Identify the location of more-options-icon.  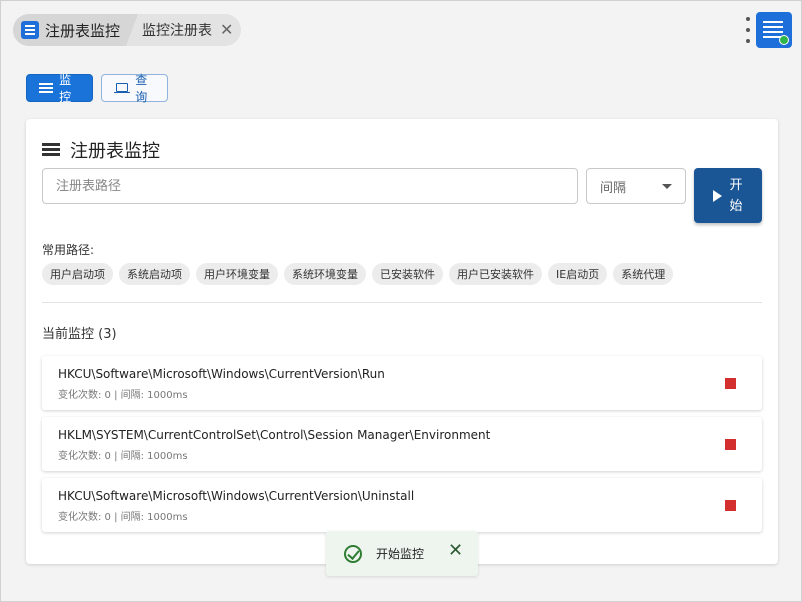
(748, 30).